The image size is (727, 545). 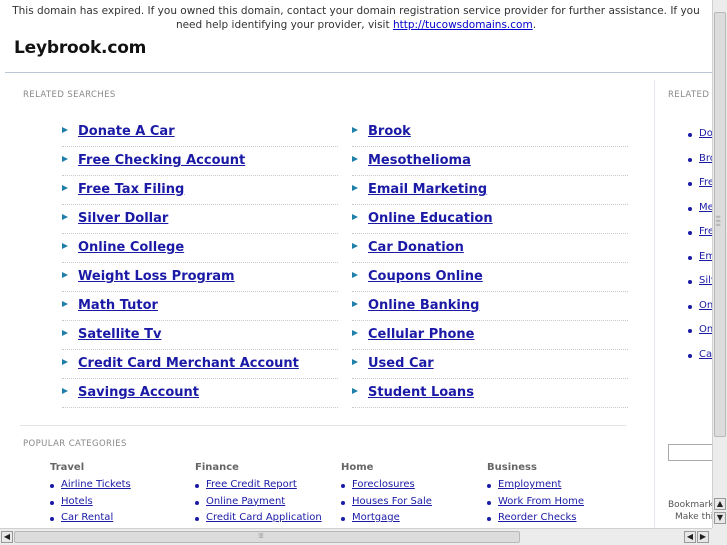 I want to click on category-item: Airline Tickets, so click(x=120, y=486).